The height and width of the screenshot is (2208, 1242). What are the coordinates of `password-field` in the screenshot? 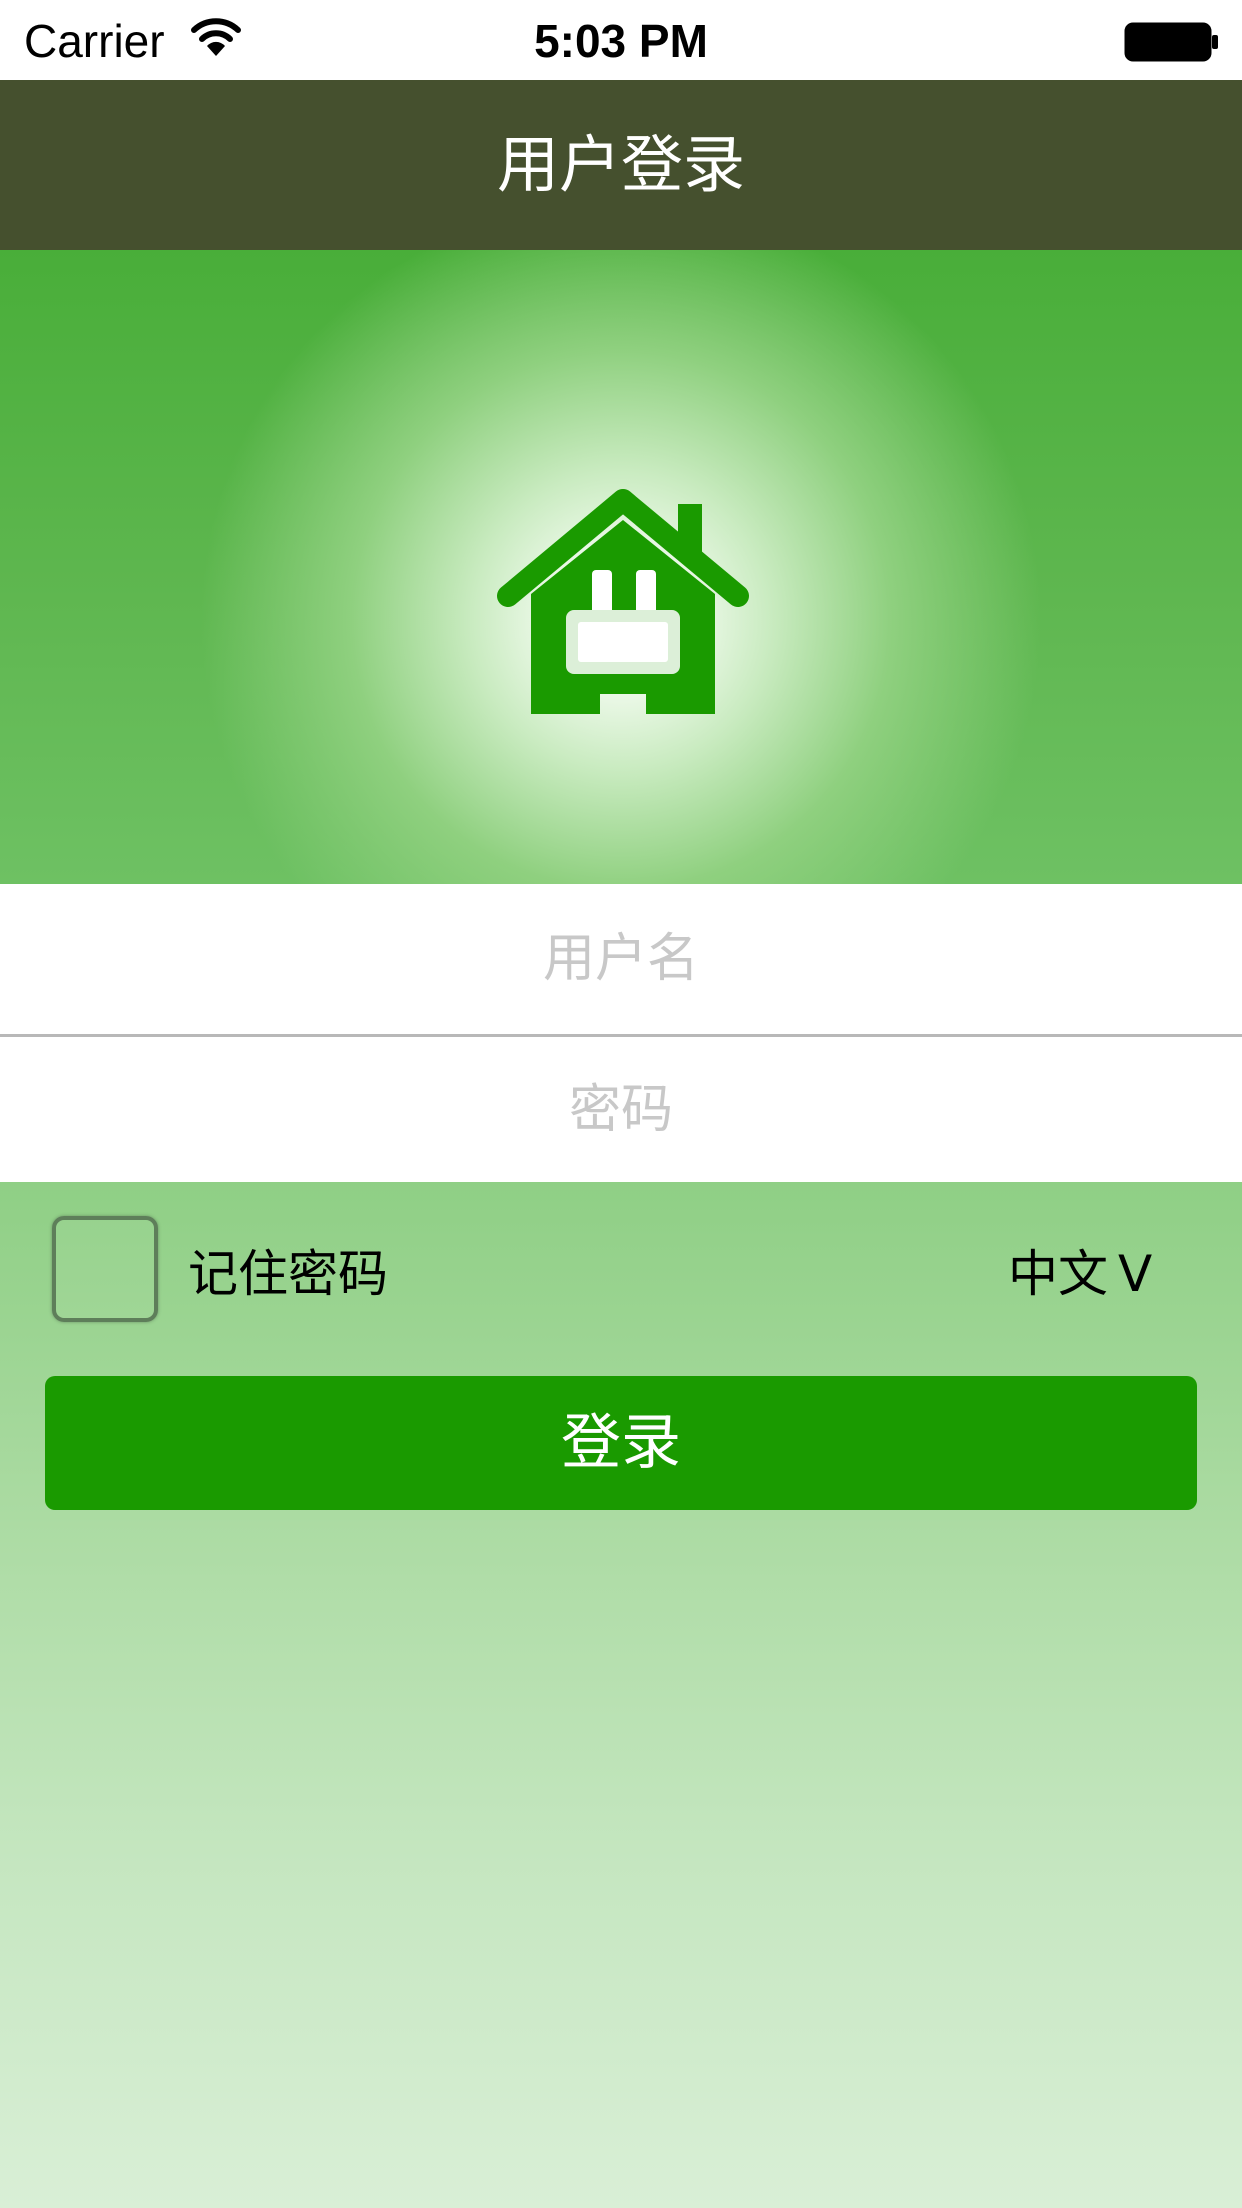 It's located at (621, 1109).